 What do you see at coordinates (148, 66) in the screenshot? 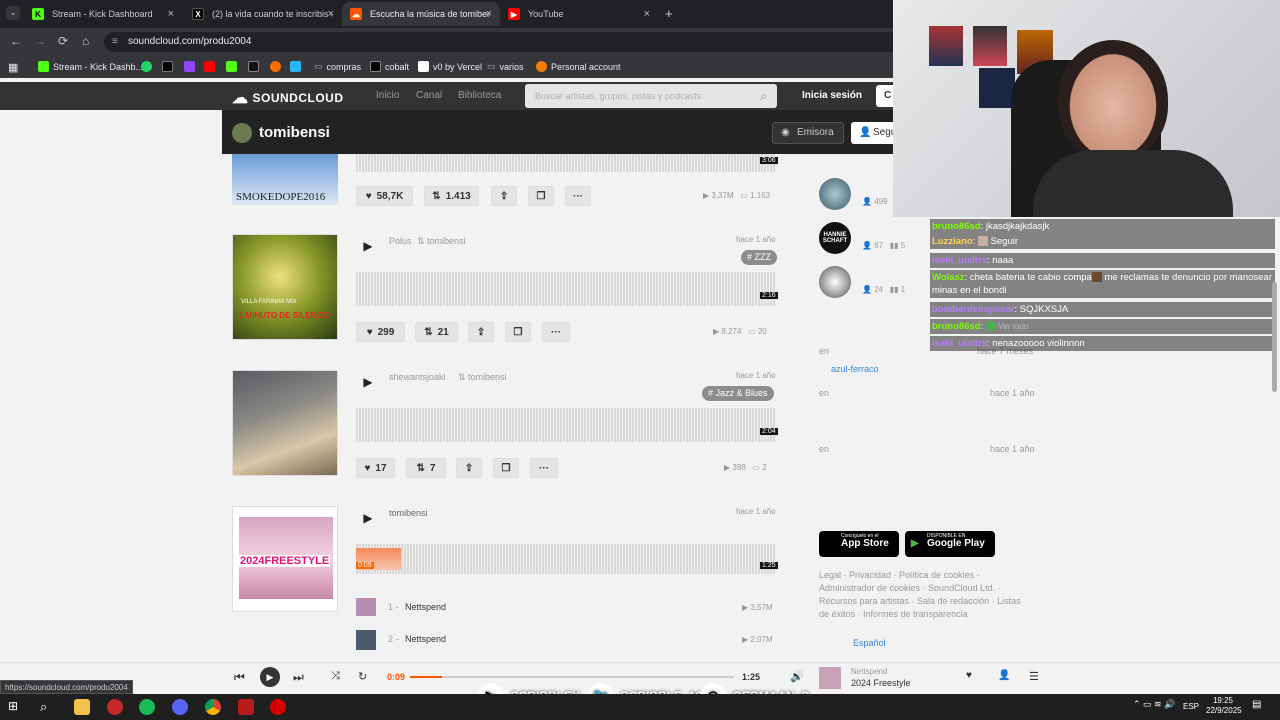
I see `whatsapp-icon` at bounding box center [148, 66].